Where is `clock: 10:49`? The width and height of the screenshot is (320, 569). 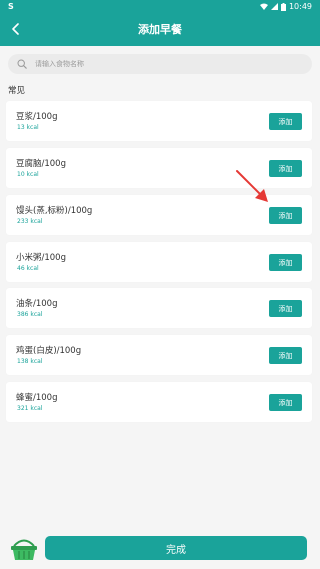
clock: 10:49 is located at coordinates (300, 6).